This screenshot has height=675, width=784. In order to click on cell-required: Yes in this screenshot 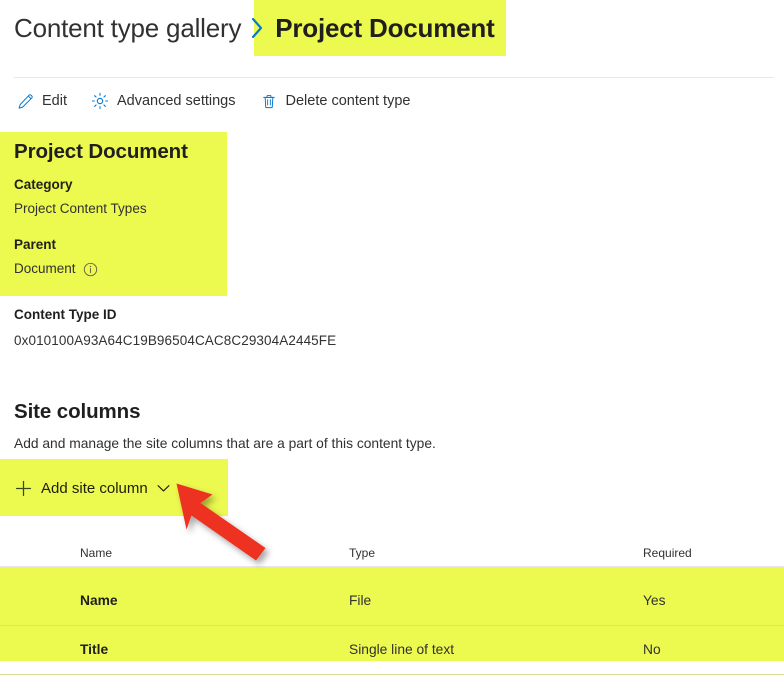, I will do `click(654, 600)`.